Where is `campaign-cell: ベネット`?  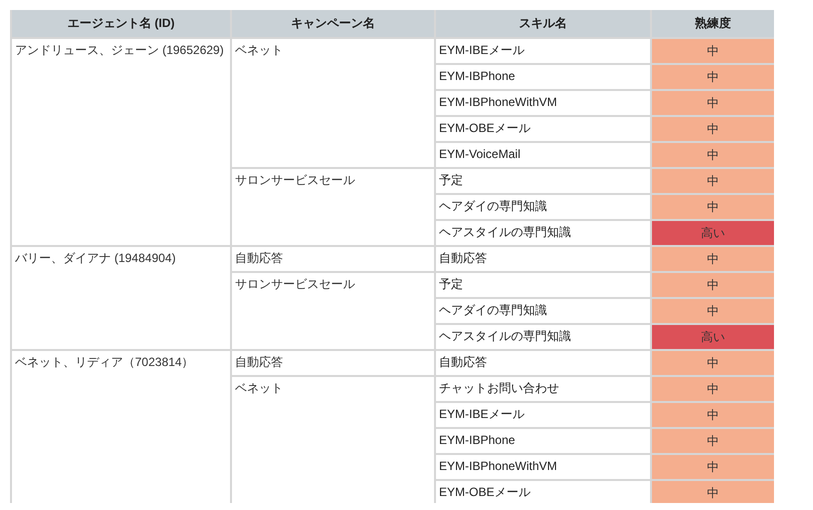
campaign-cell: ベネット is located at coordinates (333, 103).